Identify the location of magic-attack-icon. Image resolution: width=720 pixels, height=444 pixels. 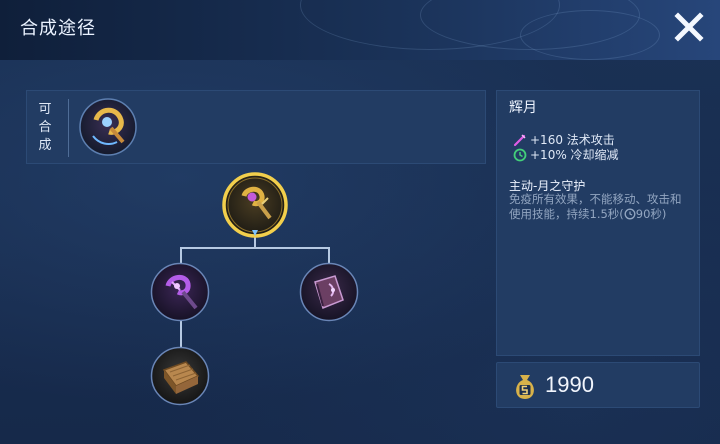
(519, 139).